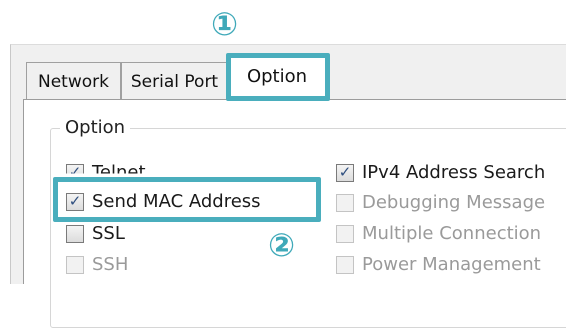 This screenshot has width=566, height=328. I want to click on debugging-message-checkbox: Debugging Message, so click(440, 202).